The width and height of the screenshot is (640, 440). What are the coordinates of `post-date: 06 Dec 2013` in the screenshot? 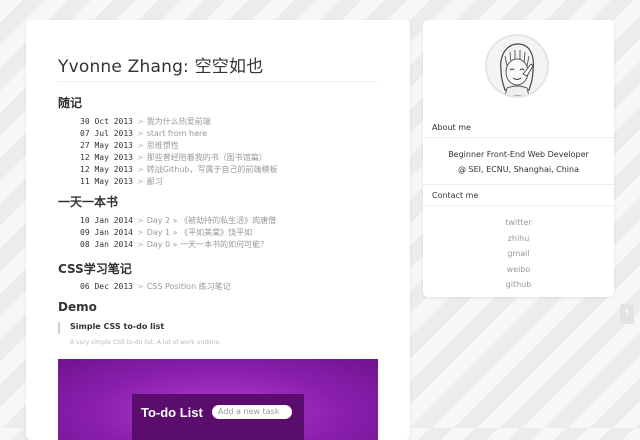 It's located at (106, 286).